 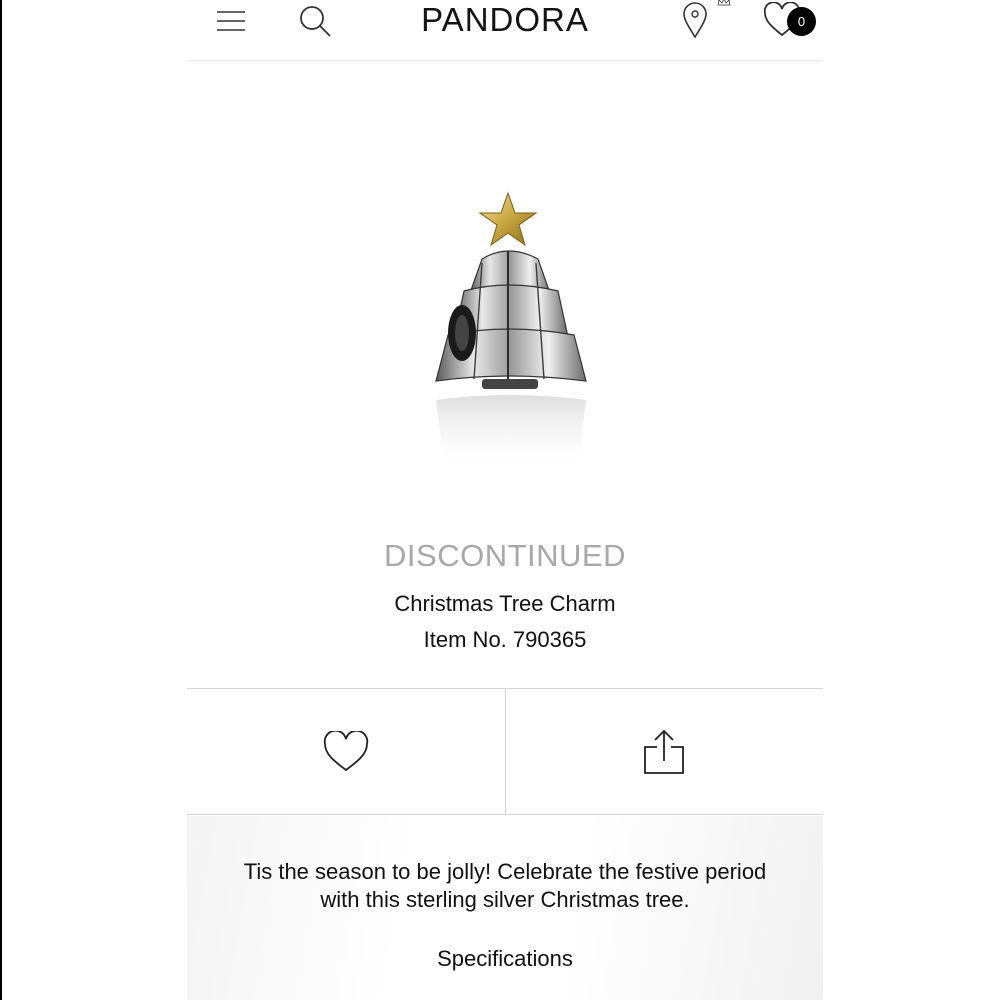 I want to click on specifications-link: Specifications, so click(x=505, y=959).